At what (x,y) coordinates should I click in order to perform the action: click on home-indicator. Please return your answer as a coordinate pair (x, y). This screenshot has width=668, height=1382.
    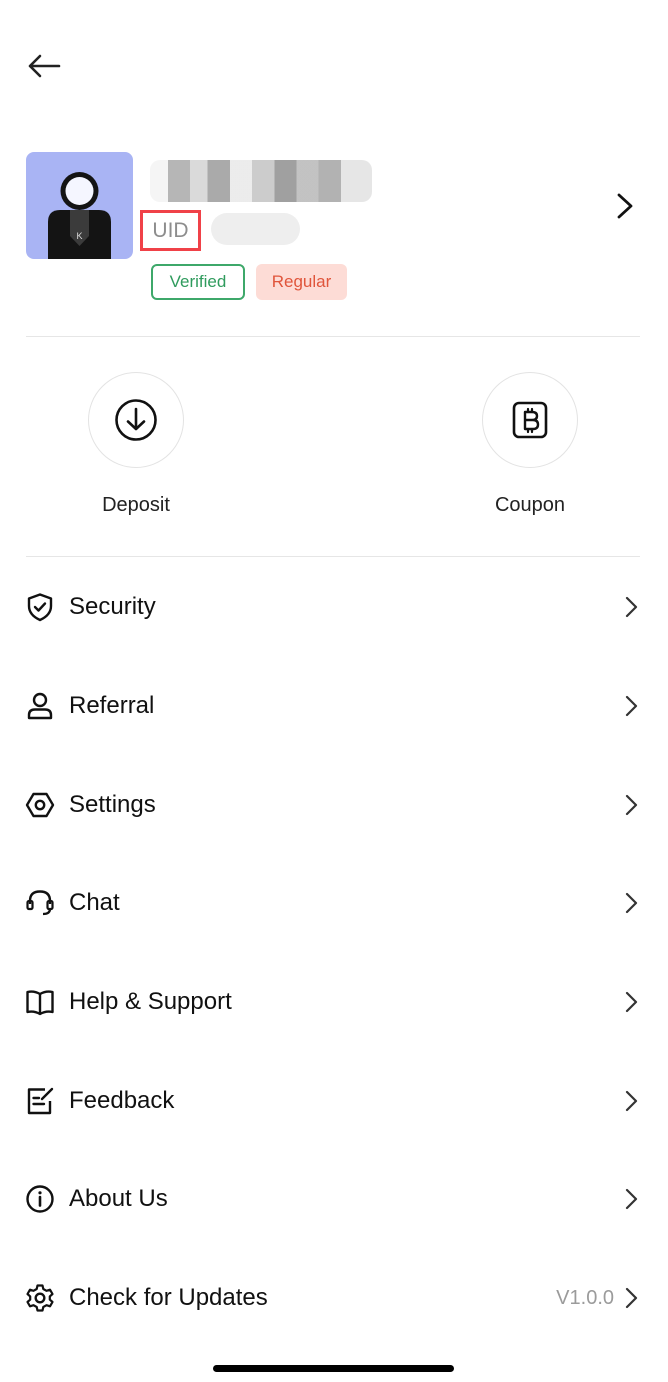
    Looking at the image, I should click on (333, 1368).